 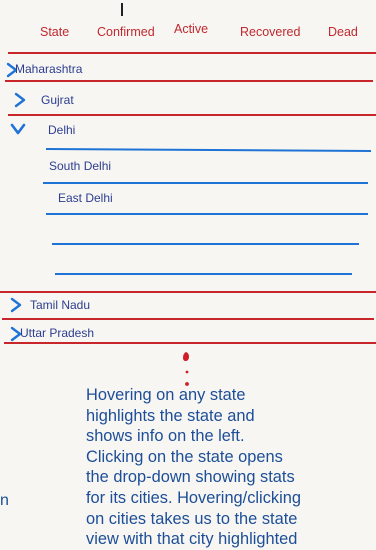 What do you see at coordinates (54, 32) in the screenshot?
I see `column-header-state: State` at bounding box center [54, 32].